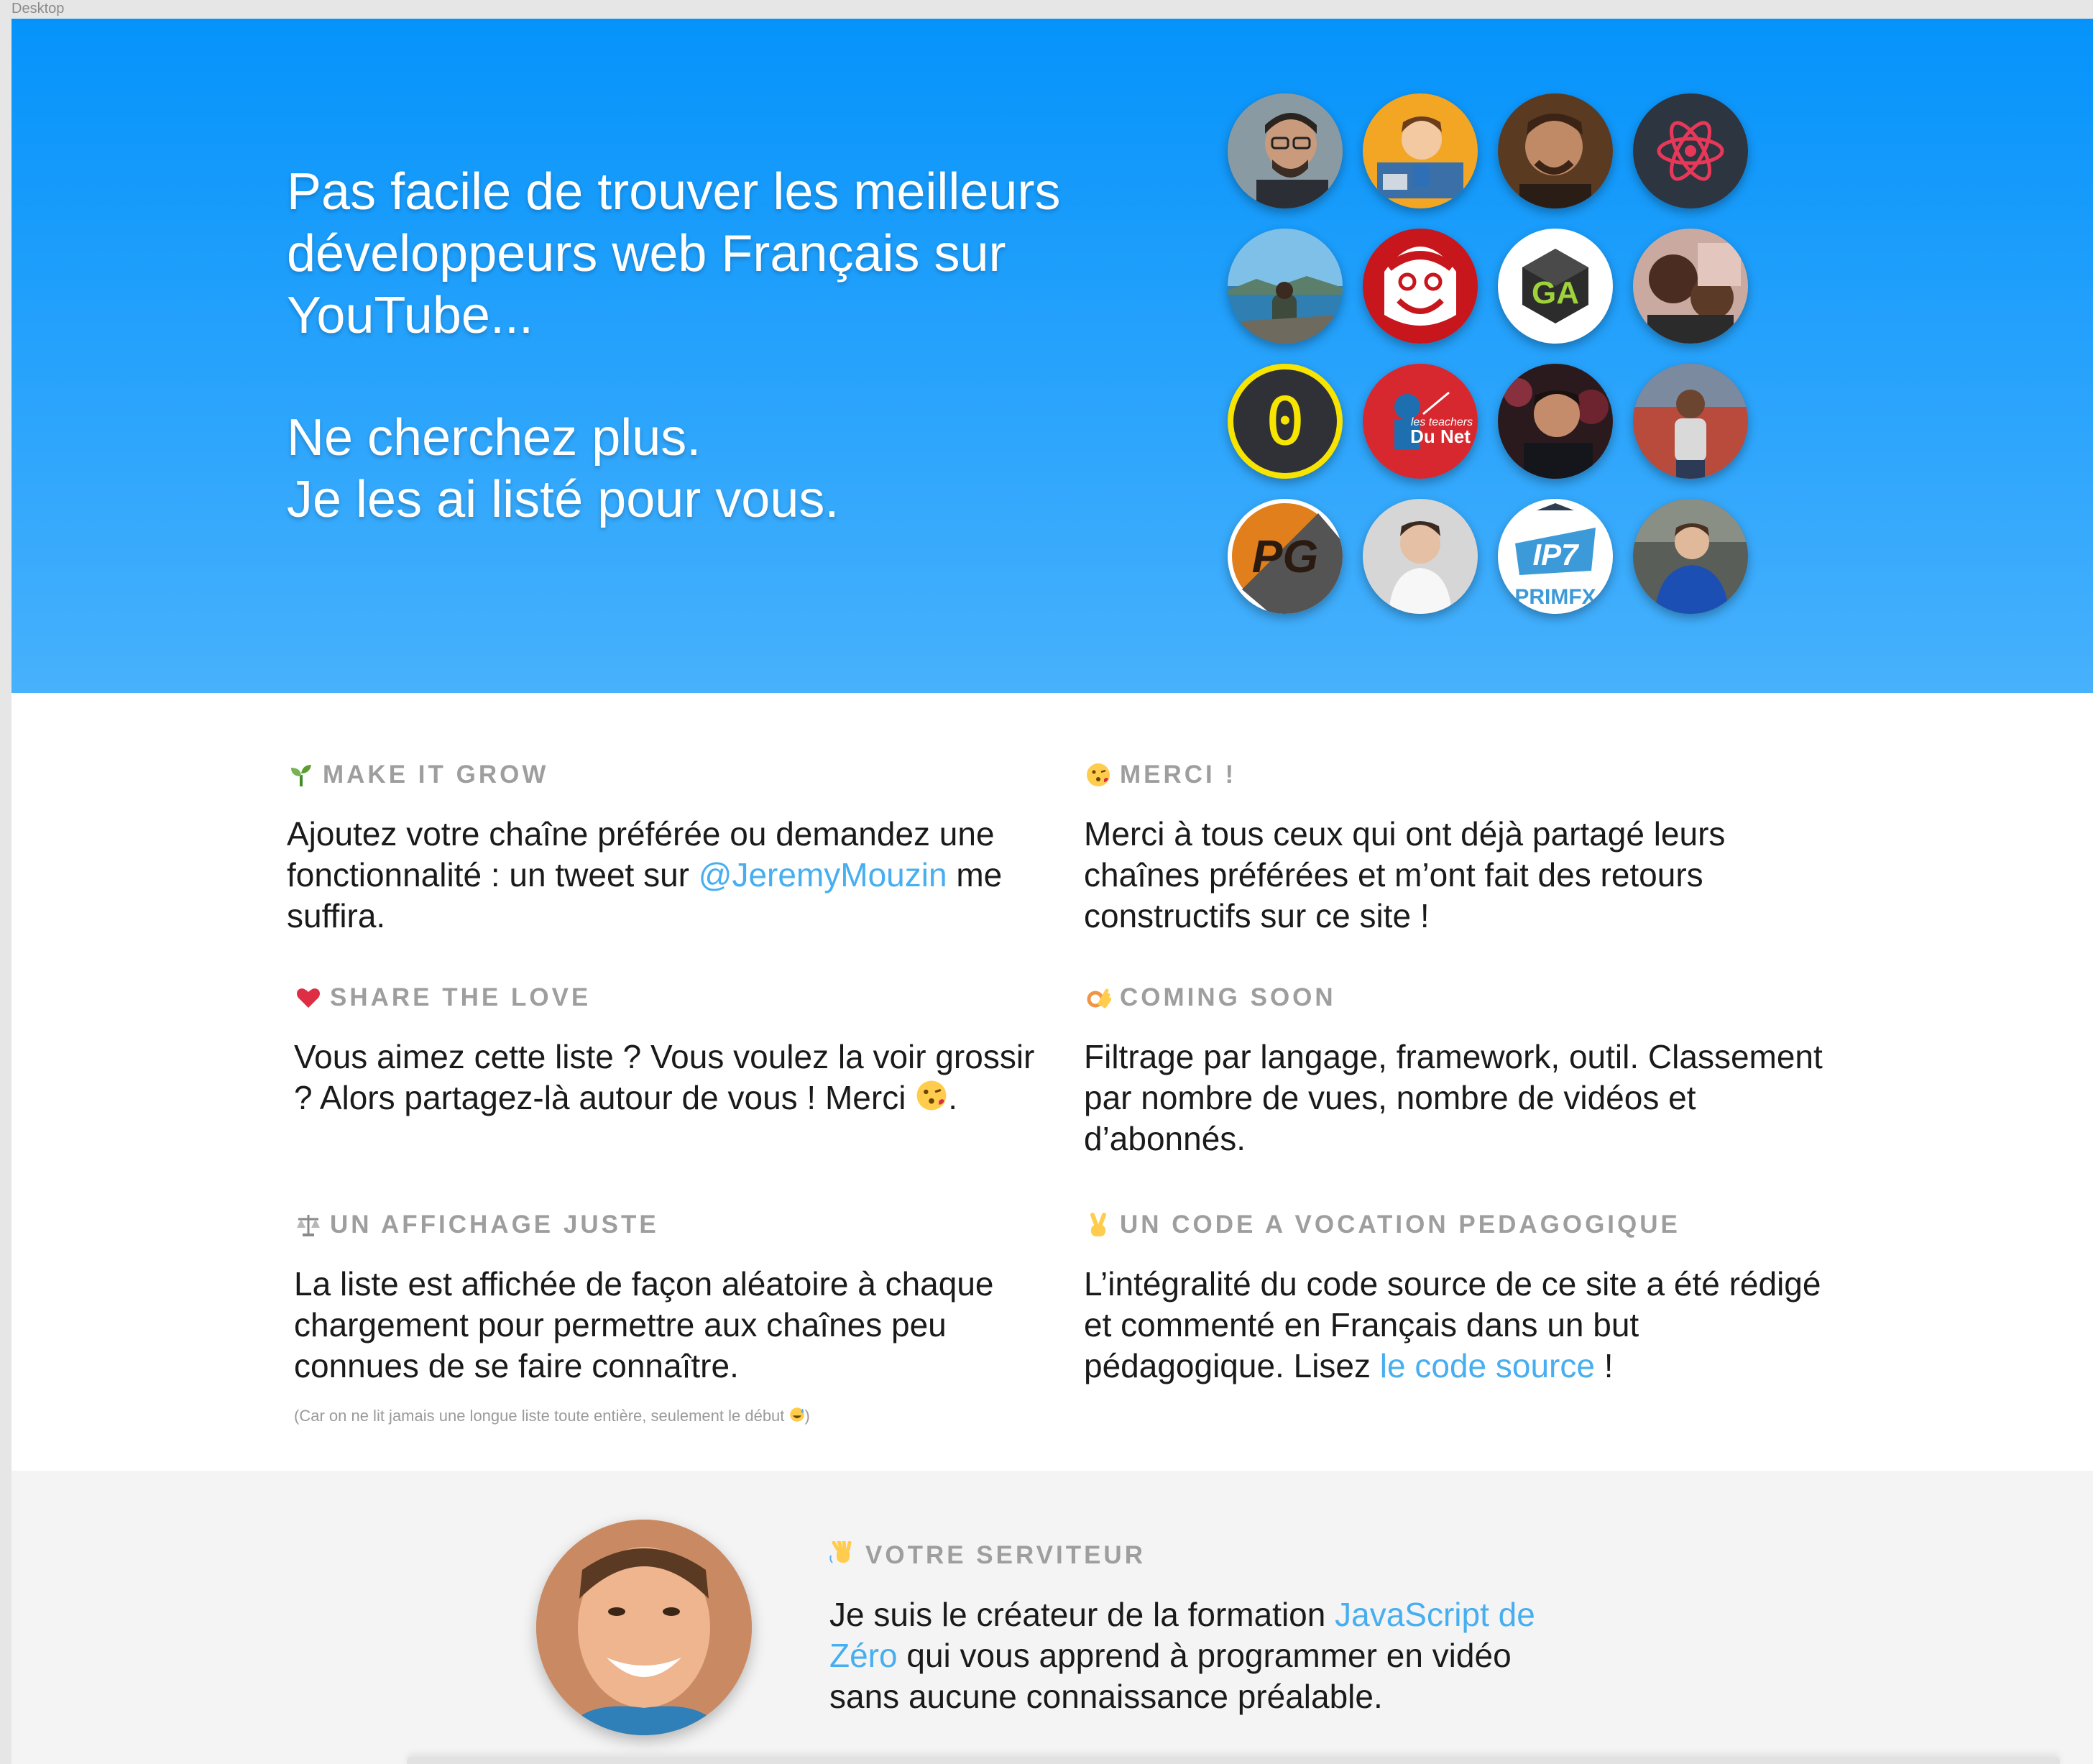 The width and height of the screenshot is (2093, 1764). I want to click on heart-icon, so click(308, 998).